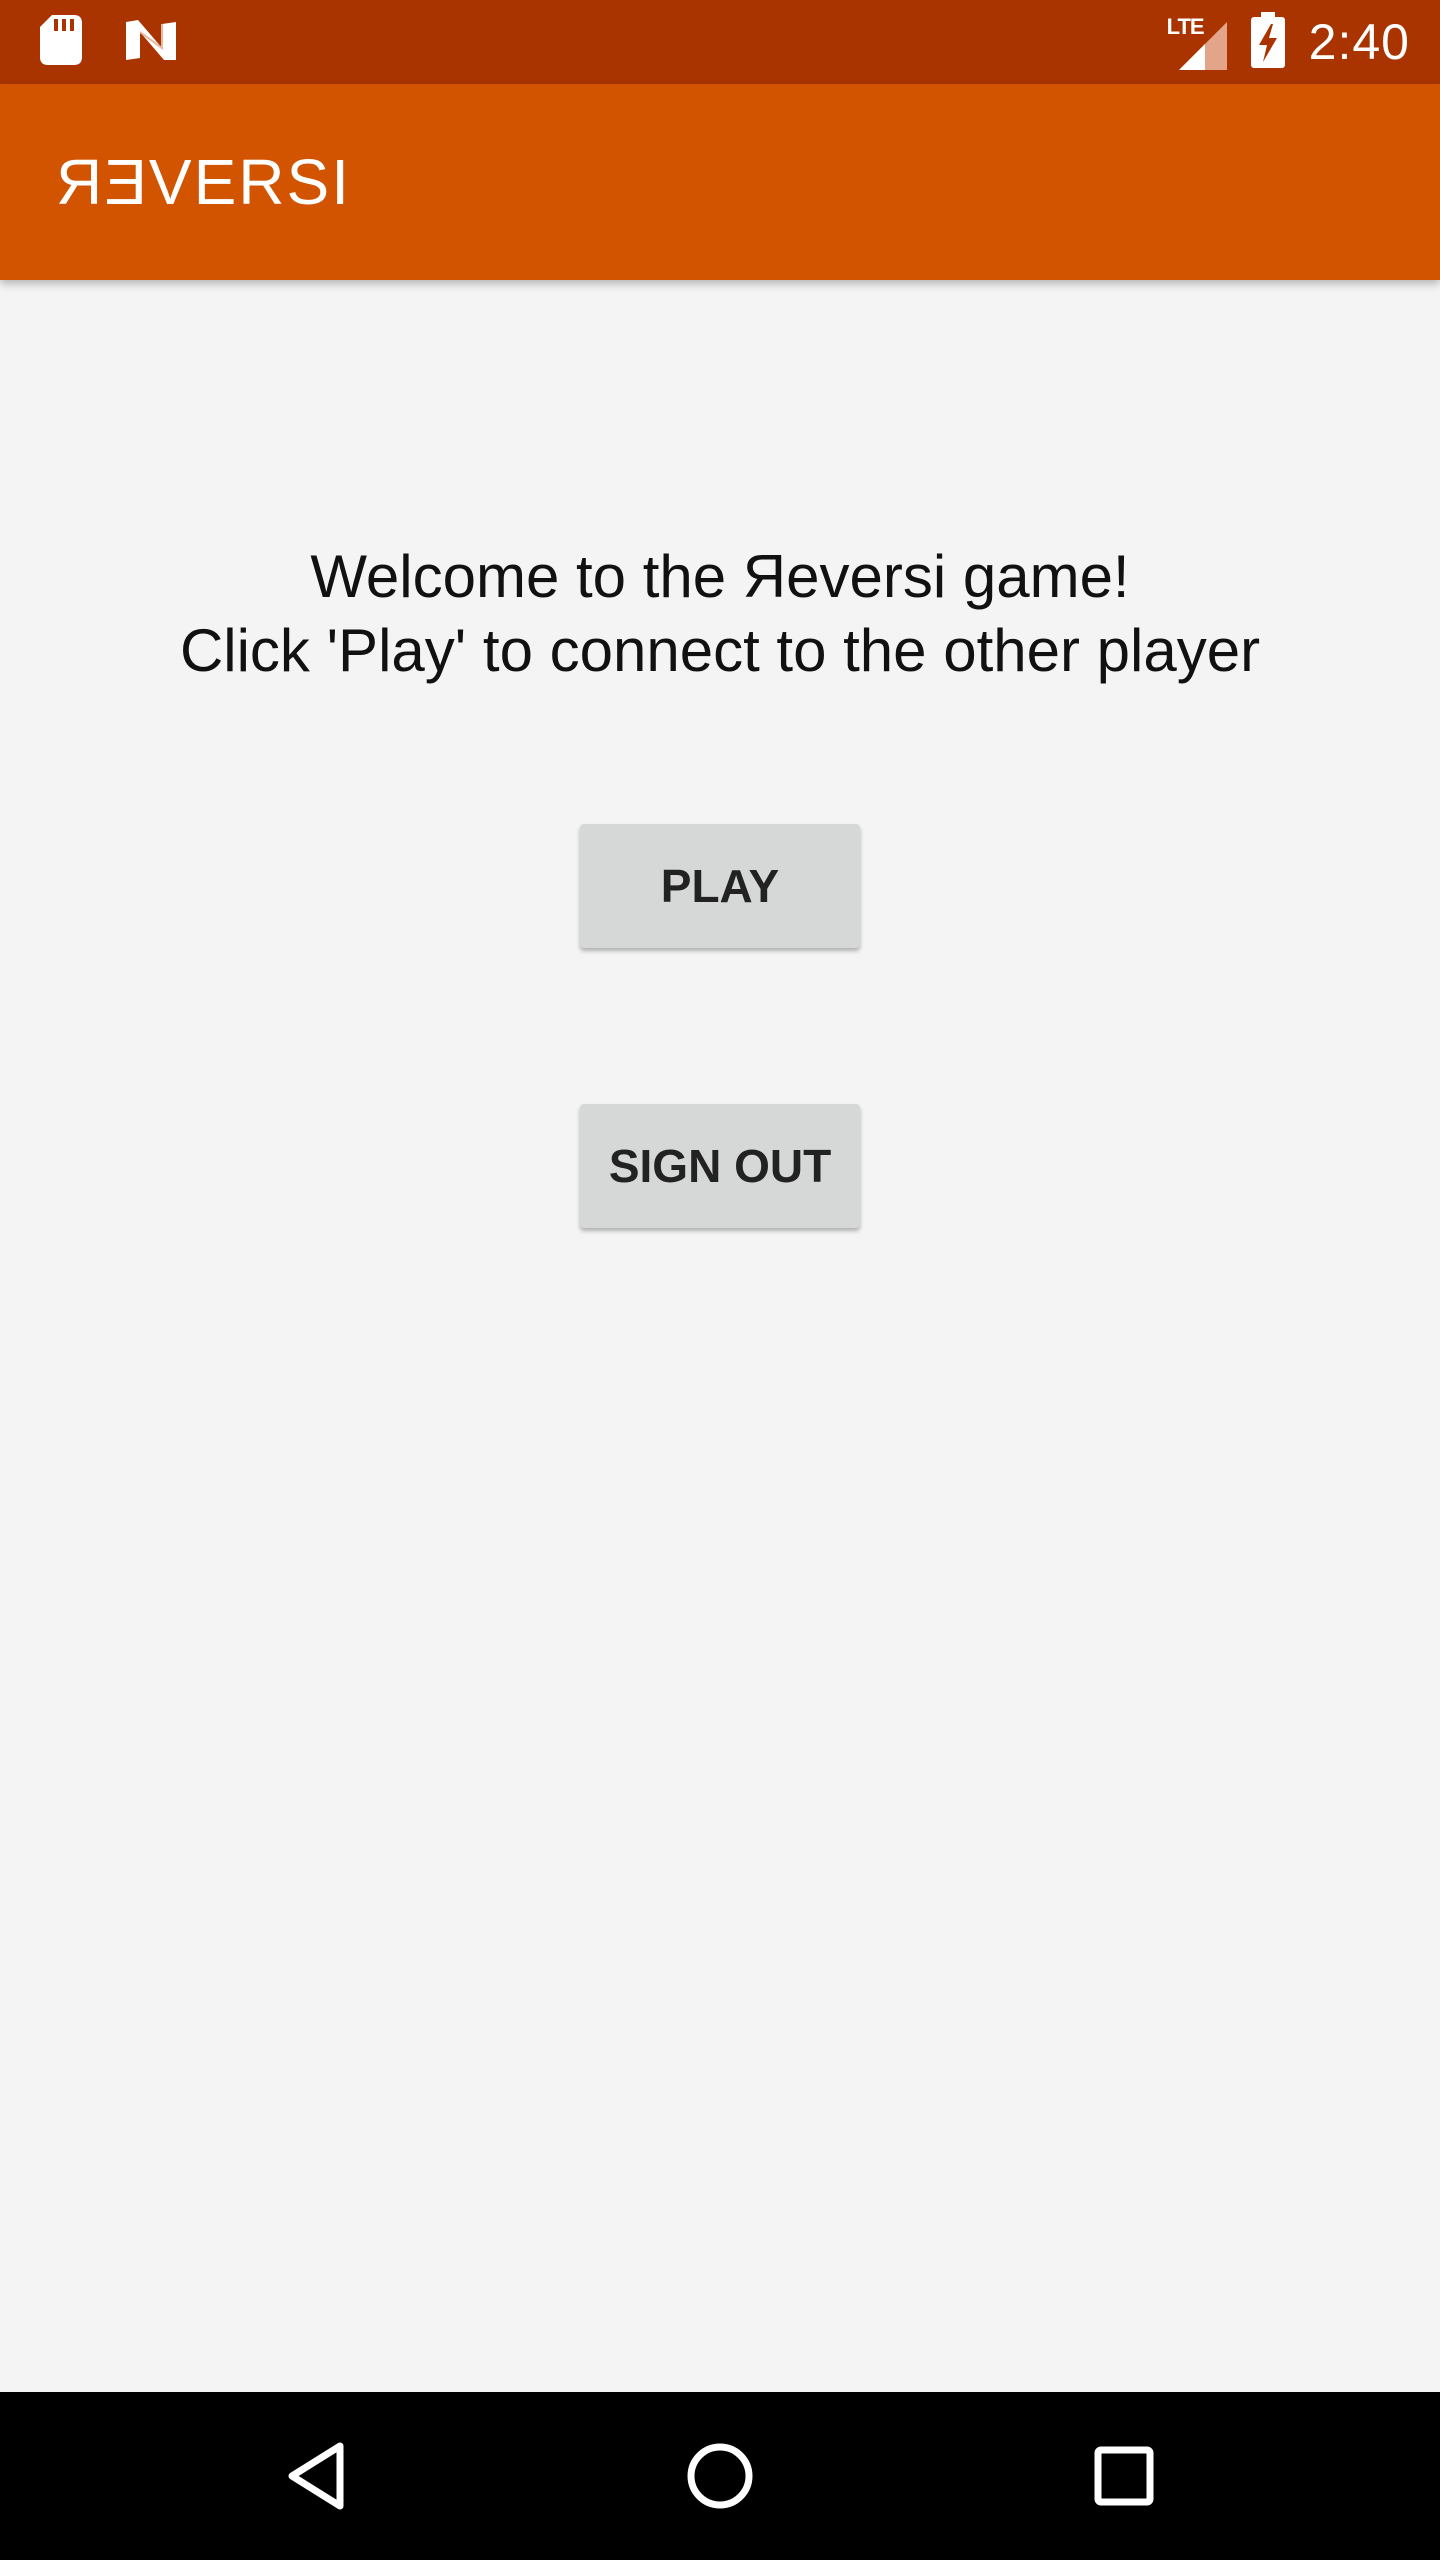 This screenshot has width=1440, height=2560. I want to click on recents-square-icon, so click(1124, 2476).